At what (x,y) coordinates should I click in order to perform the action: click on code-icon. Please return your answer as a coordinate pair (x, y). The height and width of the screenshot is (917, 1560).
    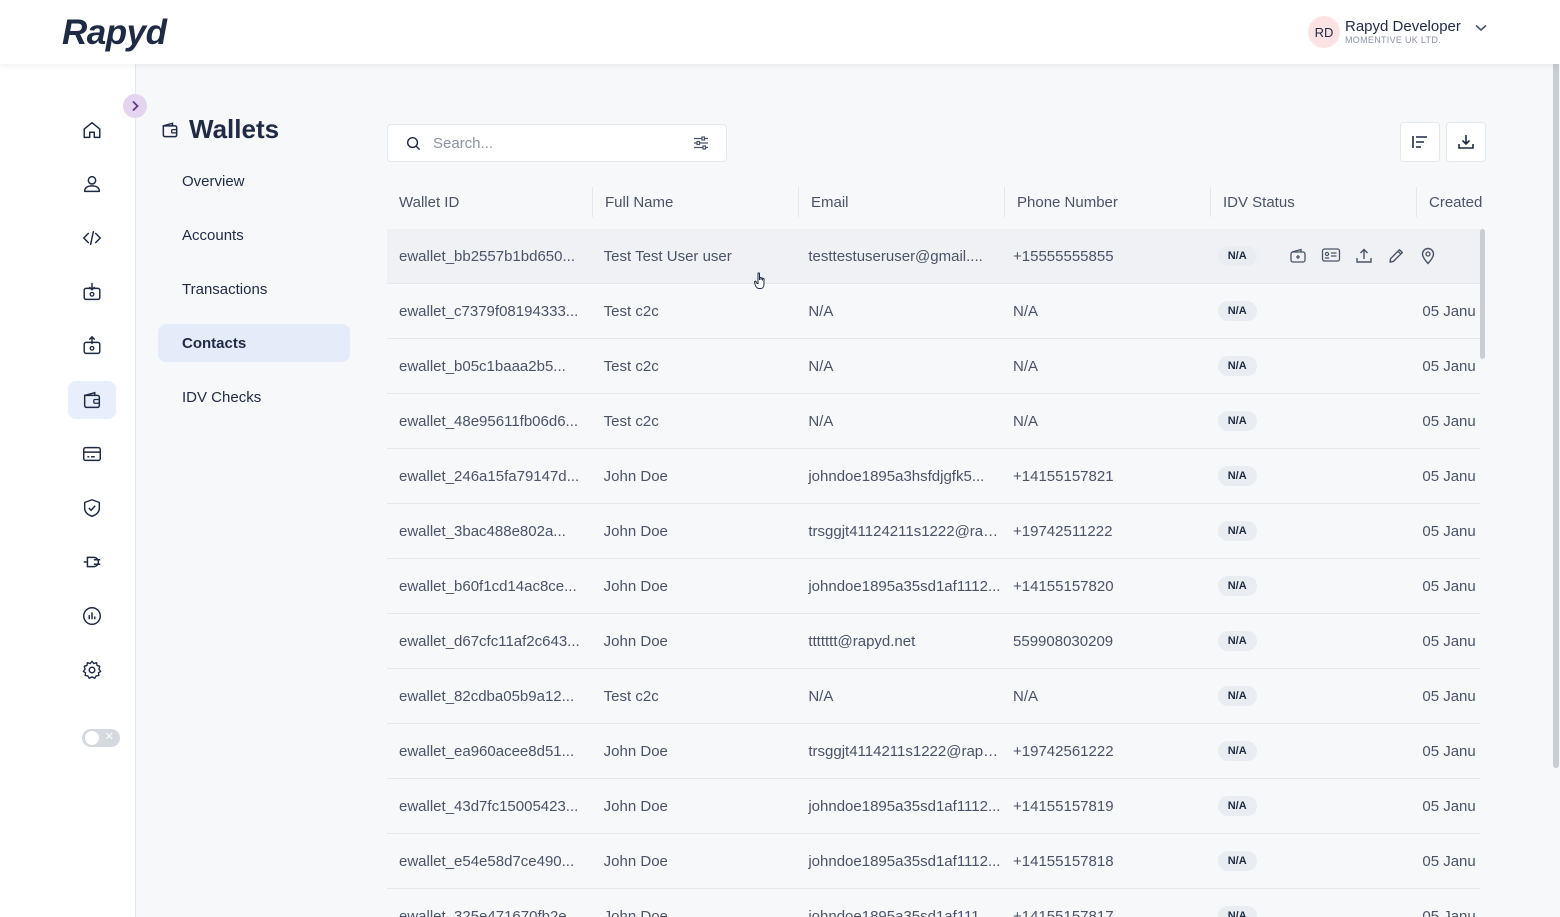
    Looking at the image, I should click on (92, 238).